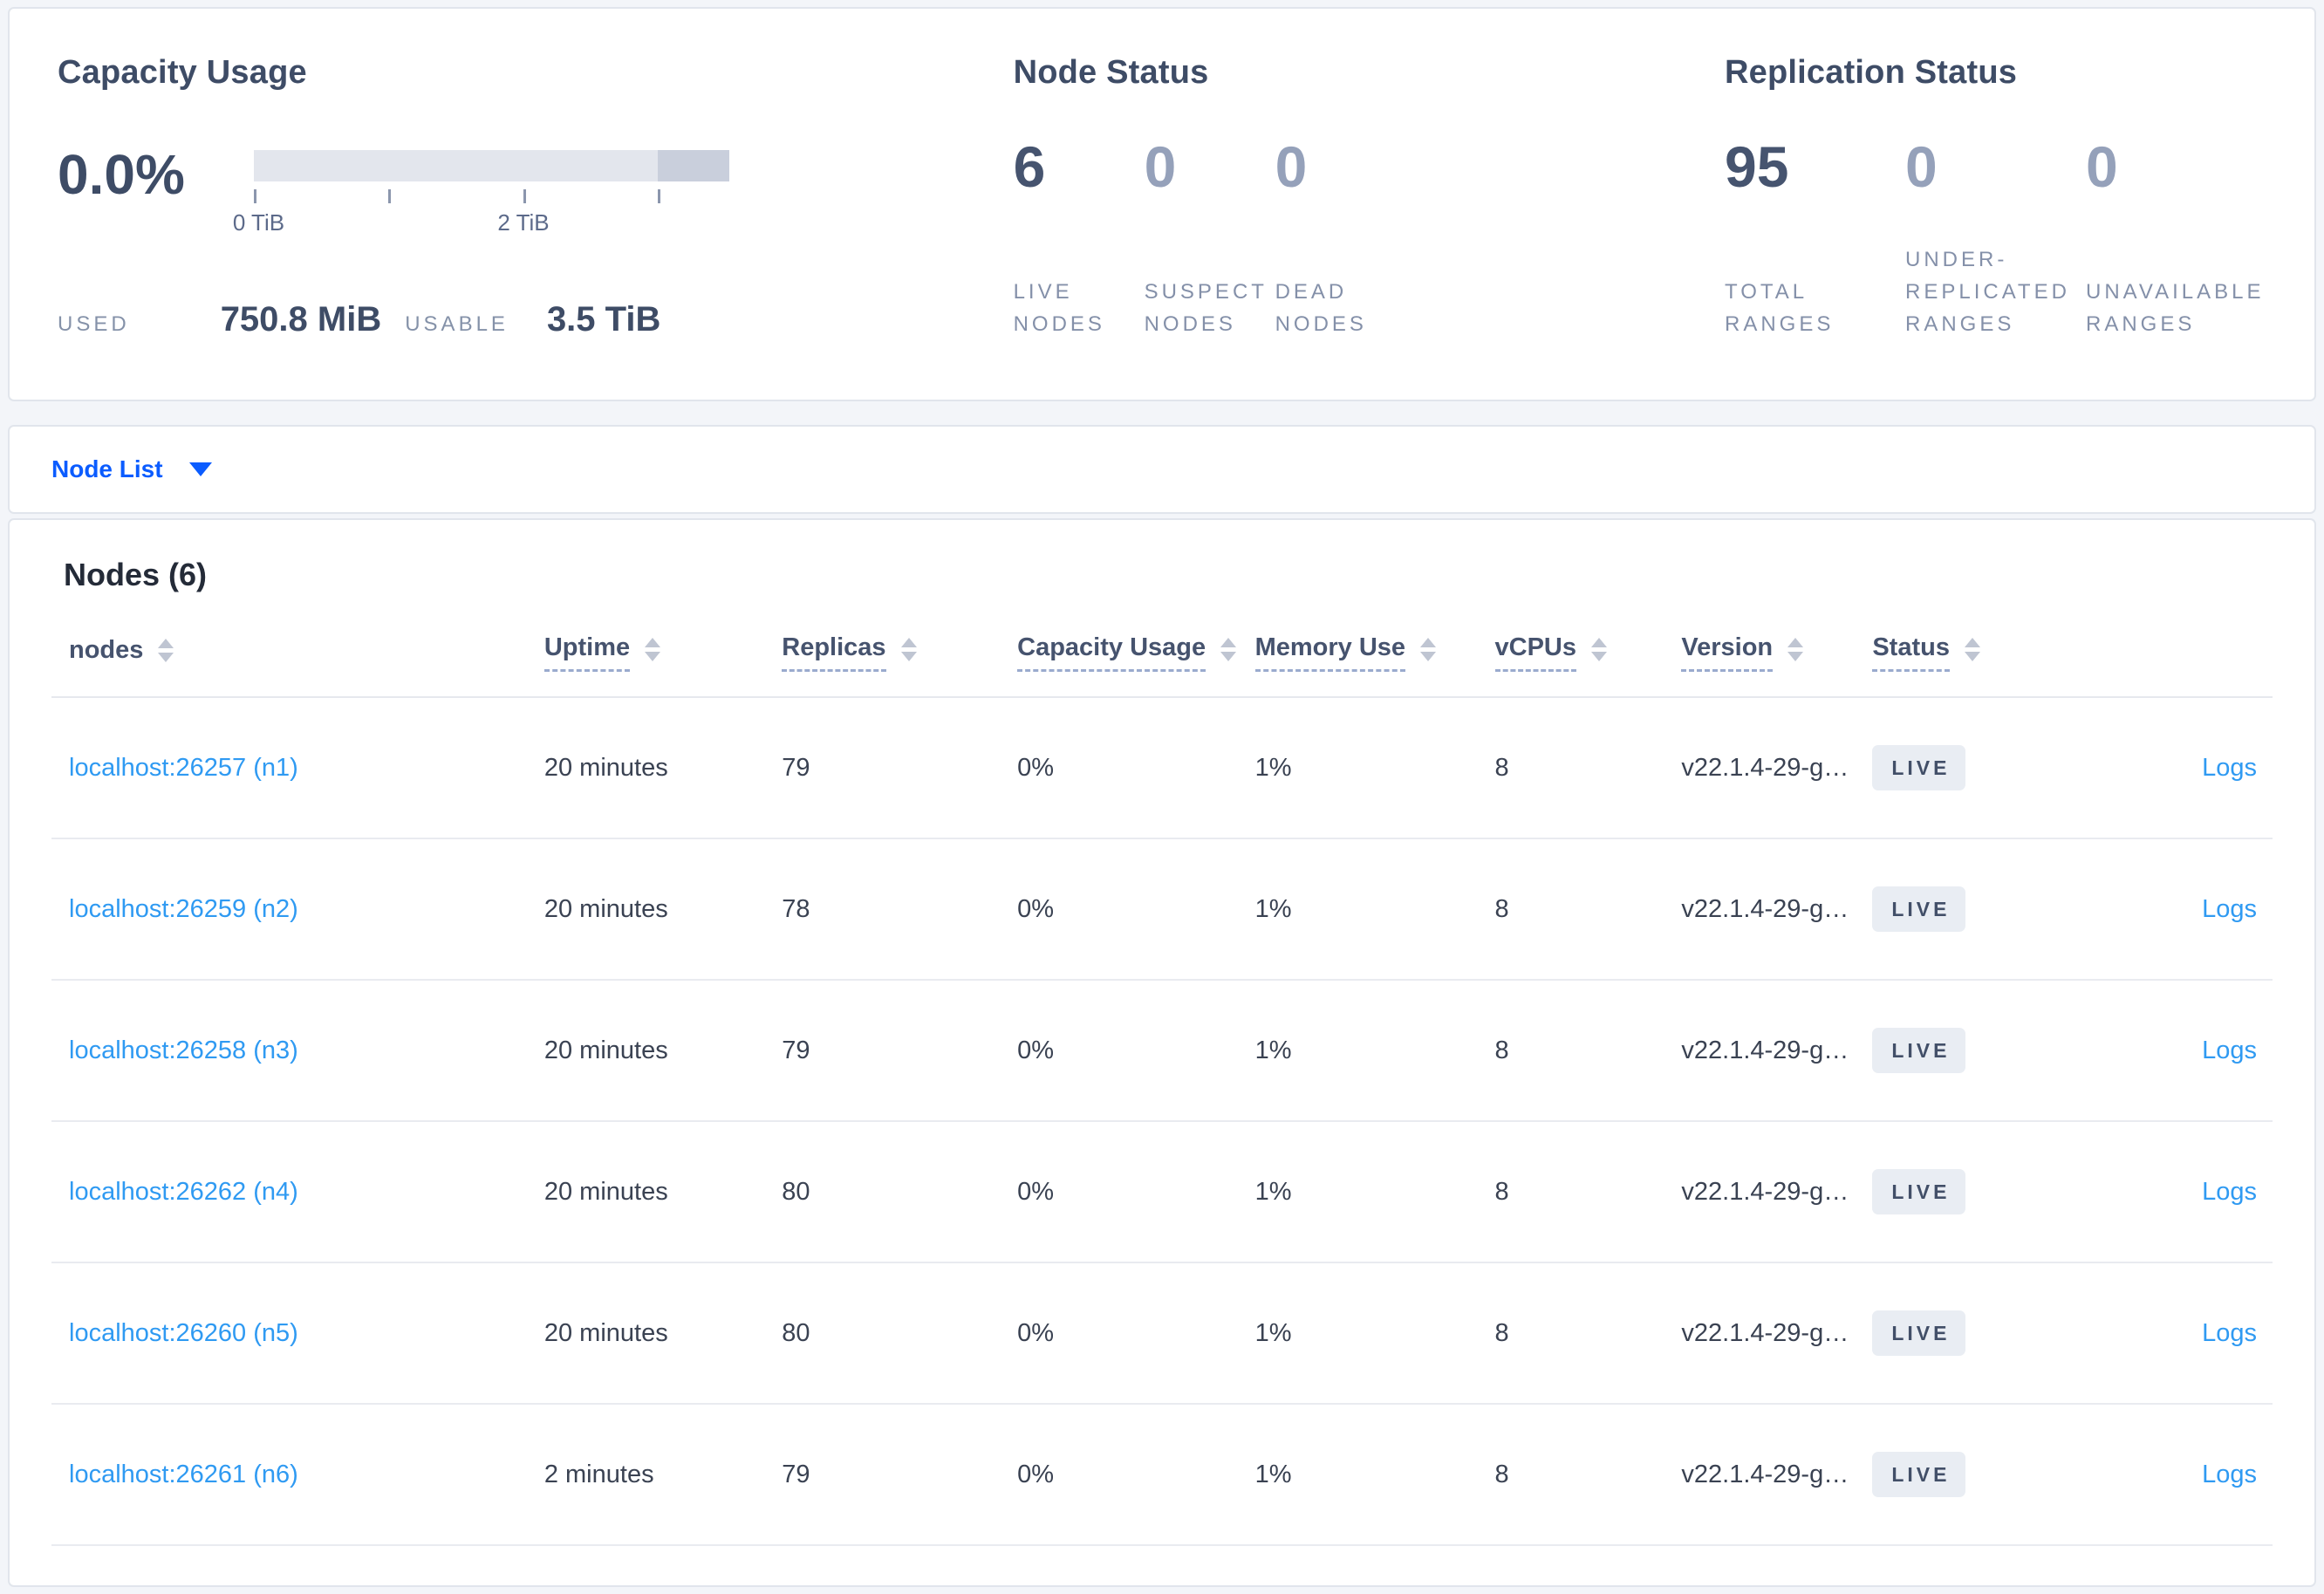 The image size is (2324, 1594). Describe the element at coordinates (1321, 308) in the screenshot. I see `dead-nodes-label: DEAD NODES` at that location.